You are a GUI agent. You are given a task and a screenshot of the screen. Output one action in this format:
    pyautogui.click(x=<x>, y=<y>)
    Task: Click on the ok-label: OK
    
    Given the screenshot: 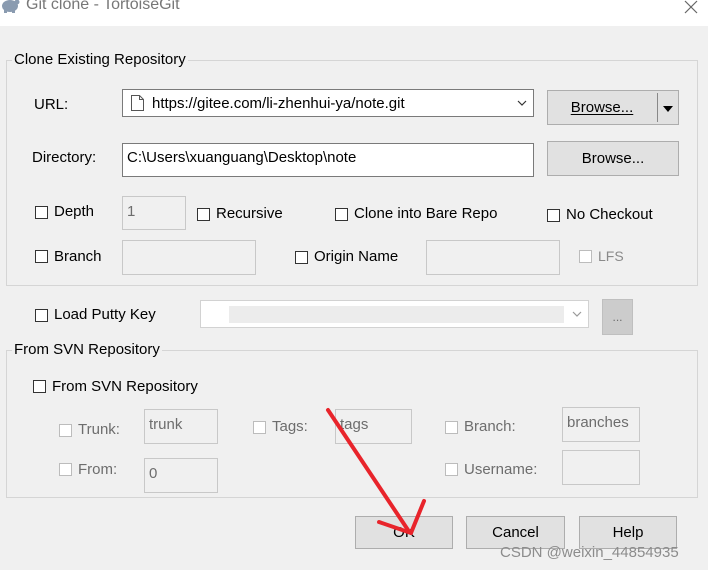 What is the action you would take?
    pyautogui.click(x=404, y=532)
    